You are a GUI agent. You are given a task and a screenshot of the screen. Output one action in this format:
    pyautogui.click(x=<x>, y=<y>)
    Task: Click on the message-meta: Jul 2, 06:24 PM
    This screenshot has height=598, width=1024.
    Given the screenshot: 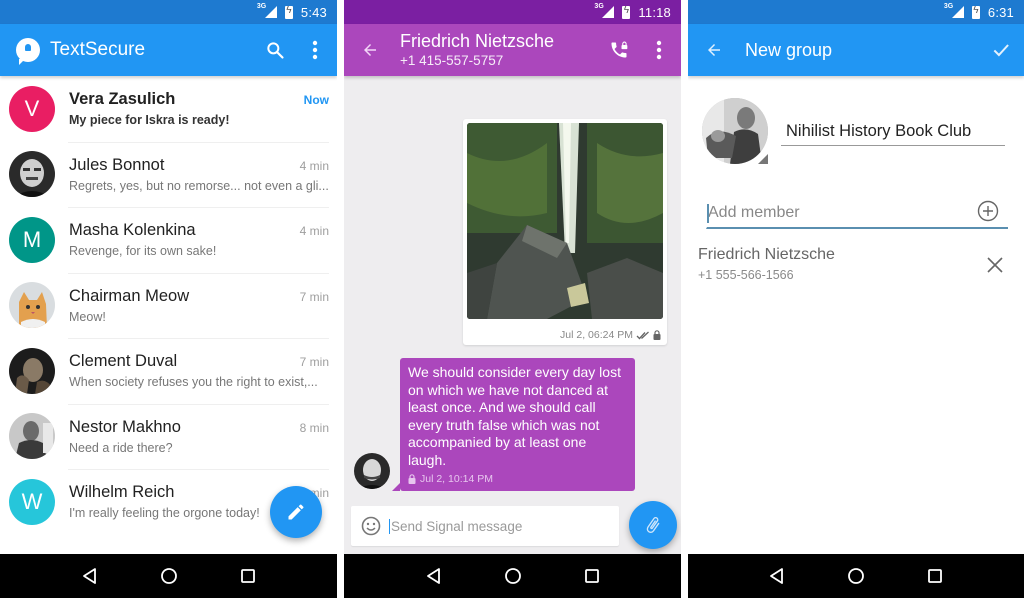 What is the action you would take?
    pyautogui.click(x=610, y=335)
    